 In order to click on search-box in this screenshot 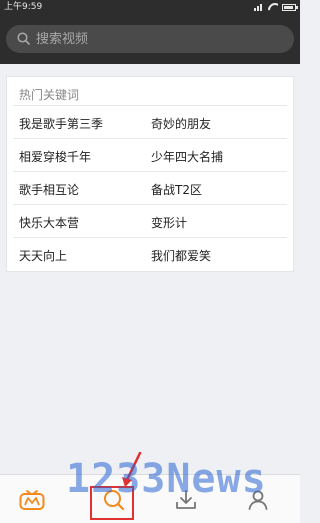, I will do `click(150, 39)`.